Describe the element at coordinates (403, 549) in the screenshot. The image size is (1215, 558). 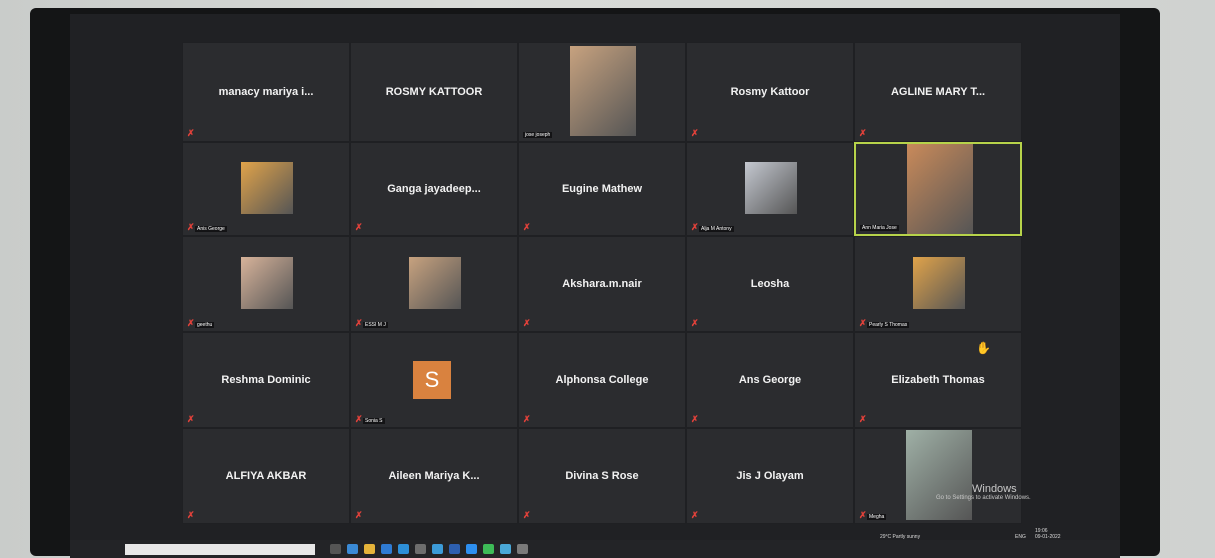
I see `store-icon` at that location.